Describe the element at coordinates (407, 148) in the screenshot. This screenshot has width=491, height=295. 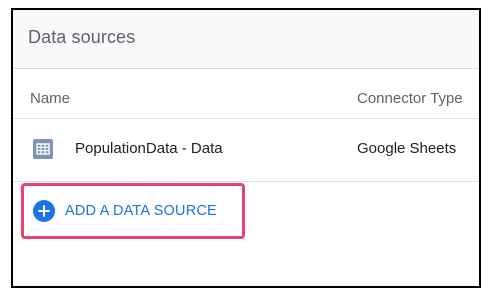
I see `data-source-connector-type: Google Sheets` at that location.